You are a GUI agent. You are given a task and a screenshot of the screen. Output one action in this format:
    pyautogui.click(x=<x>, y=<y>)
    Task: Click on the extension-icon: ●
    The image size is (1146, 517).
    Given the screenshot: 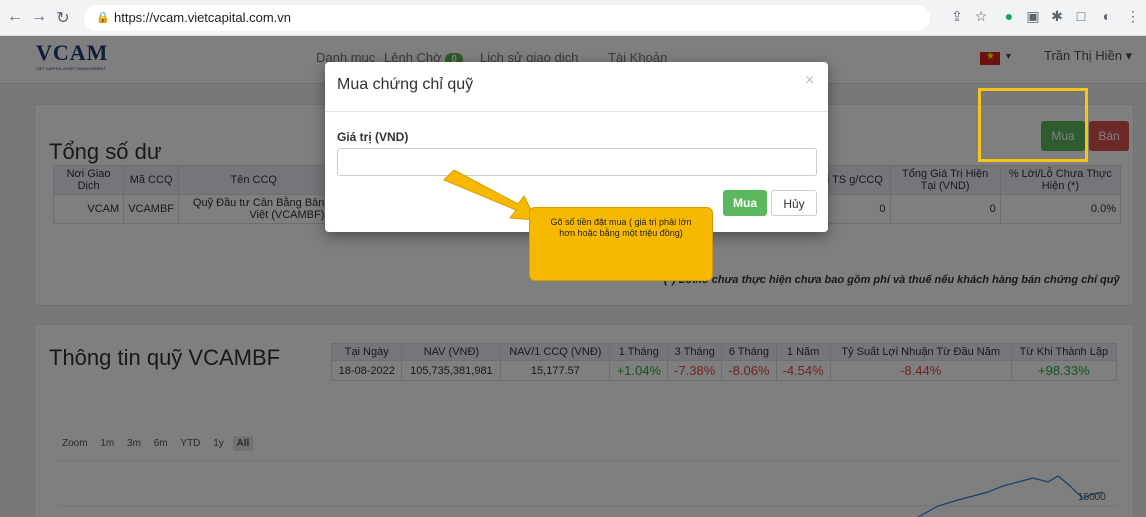 What is the action you would take?
    pyautogui.click(x=1009, y=16)
    